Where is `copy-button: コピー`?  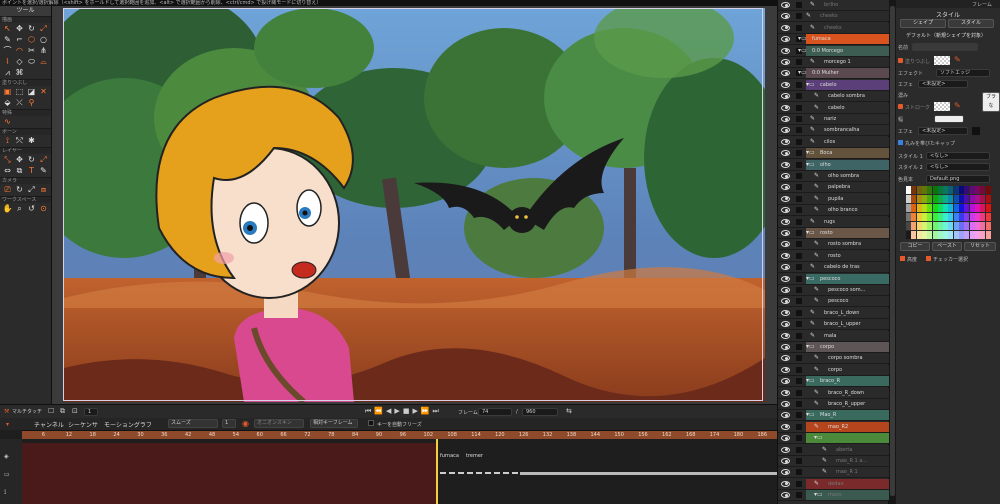 copy-button: コピー is located at coordinates (915, 246).